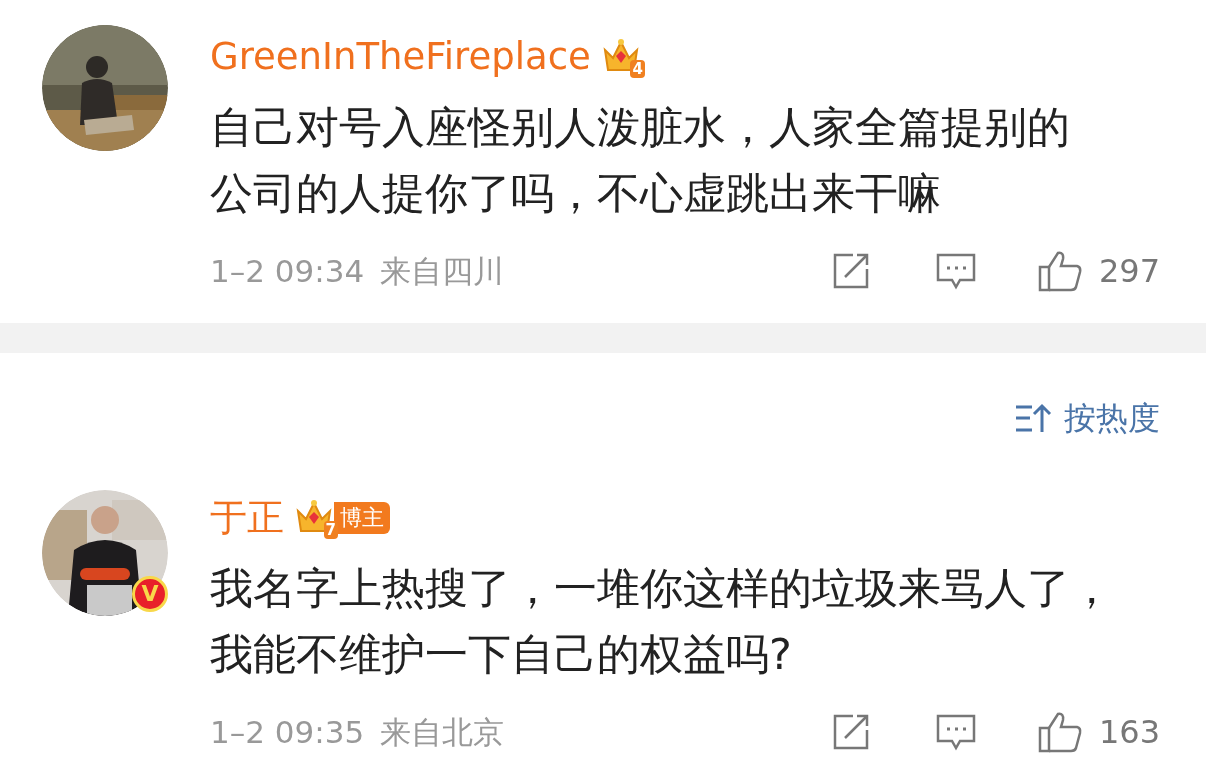  What do you see at coordinates (1087, 418) in the screenshot?
I see `sort-button: 按热度` at bounding box center [1087, 418].